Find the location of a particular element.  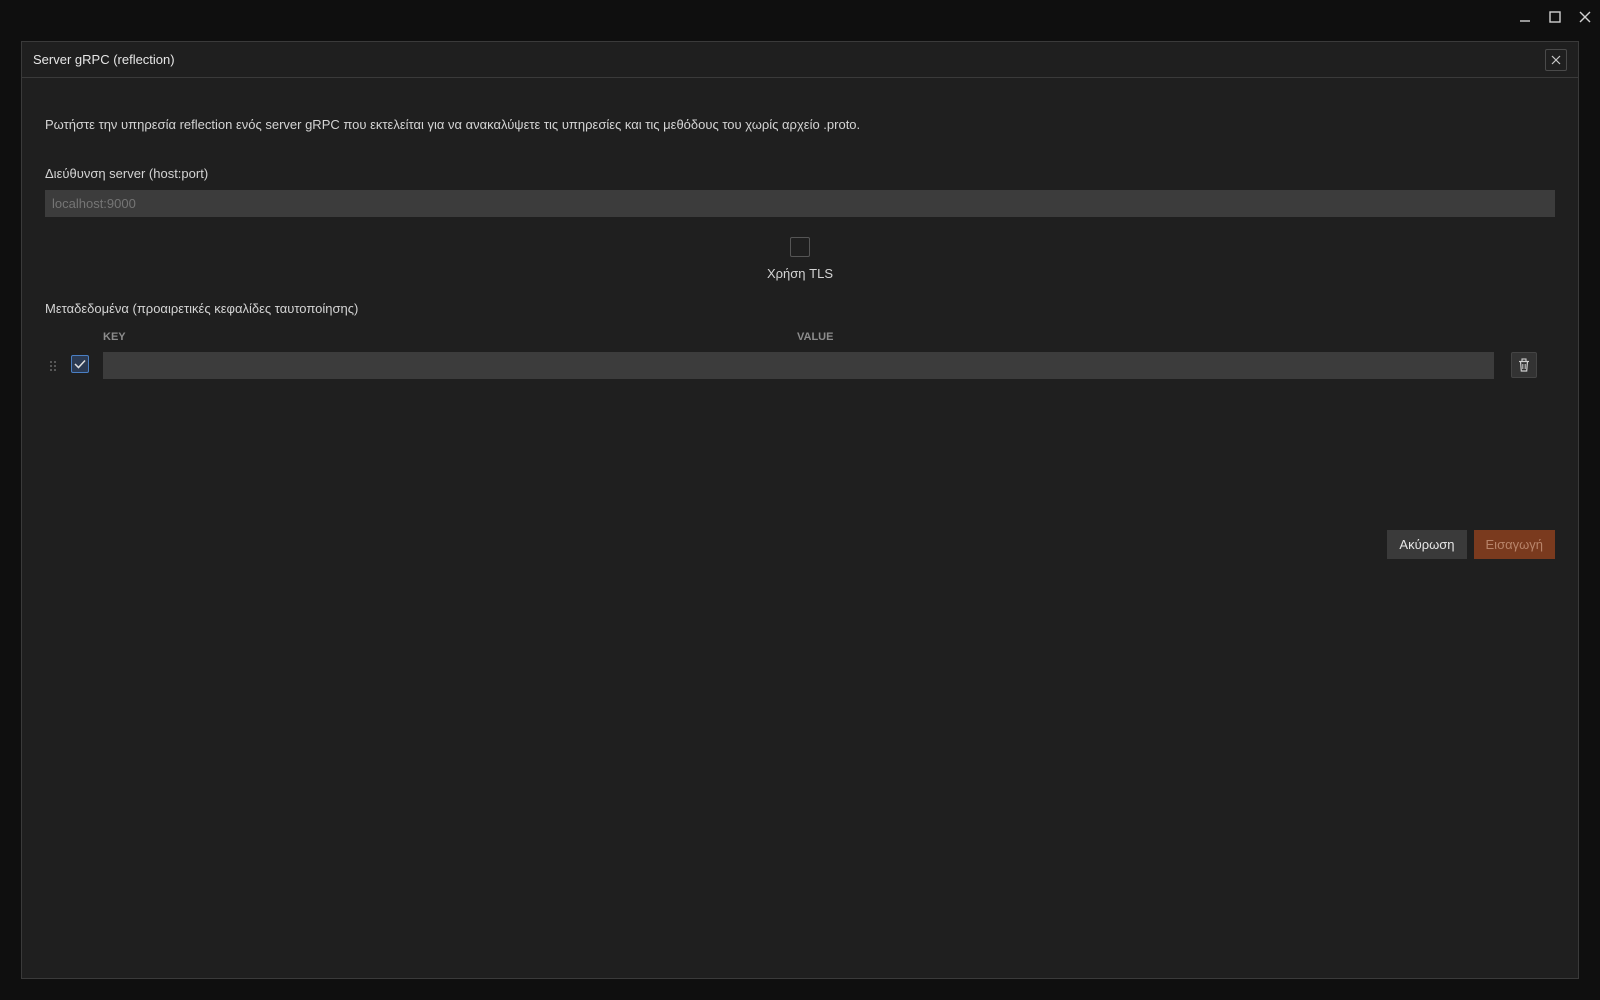

metadata-table-header: KEY VALUE is located at coordinates (800, 337).